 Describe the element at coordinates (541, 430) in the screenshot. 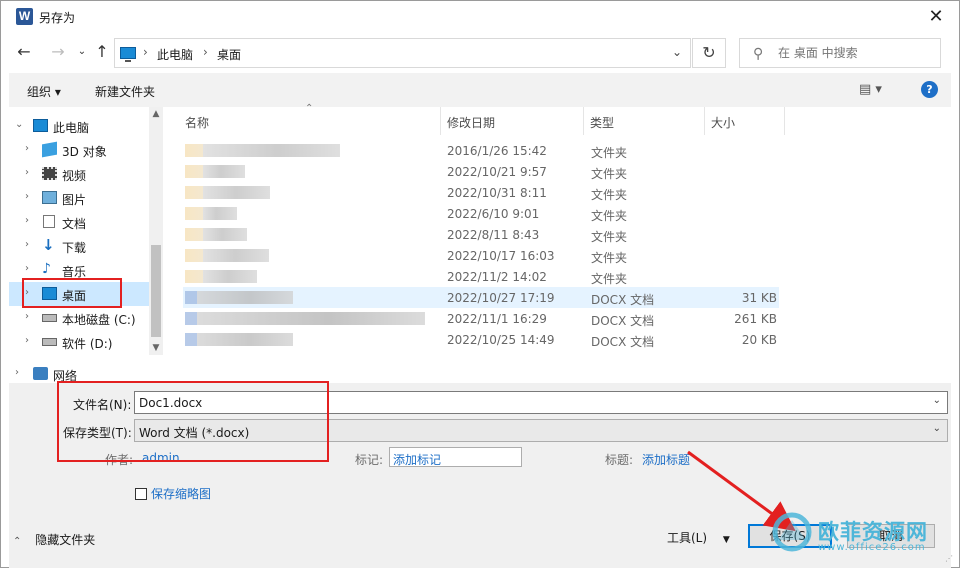

I see `filetype-select: Word 文档 (*.docx) ⌄` at that location.